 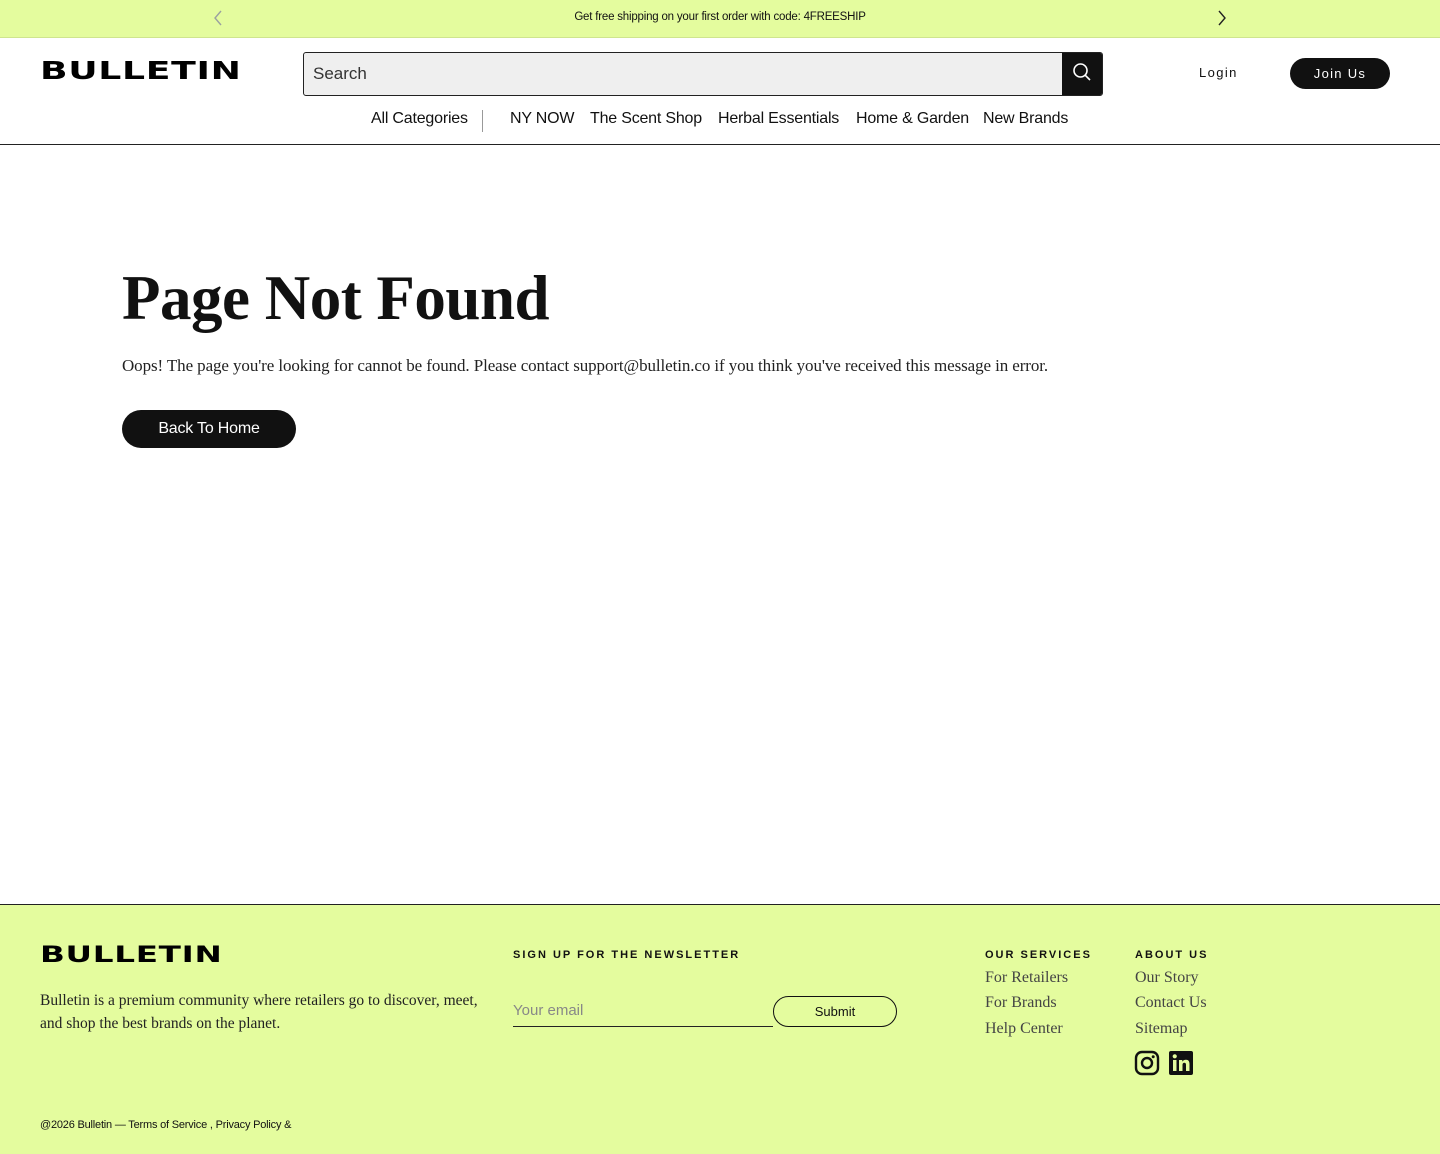 I want to click on nav-herbal-essentials: Herbal Essentials, so click(x=778, y=119).